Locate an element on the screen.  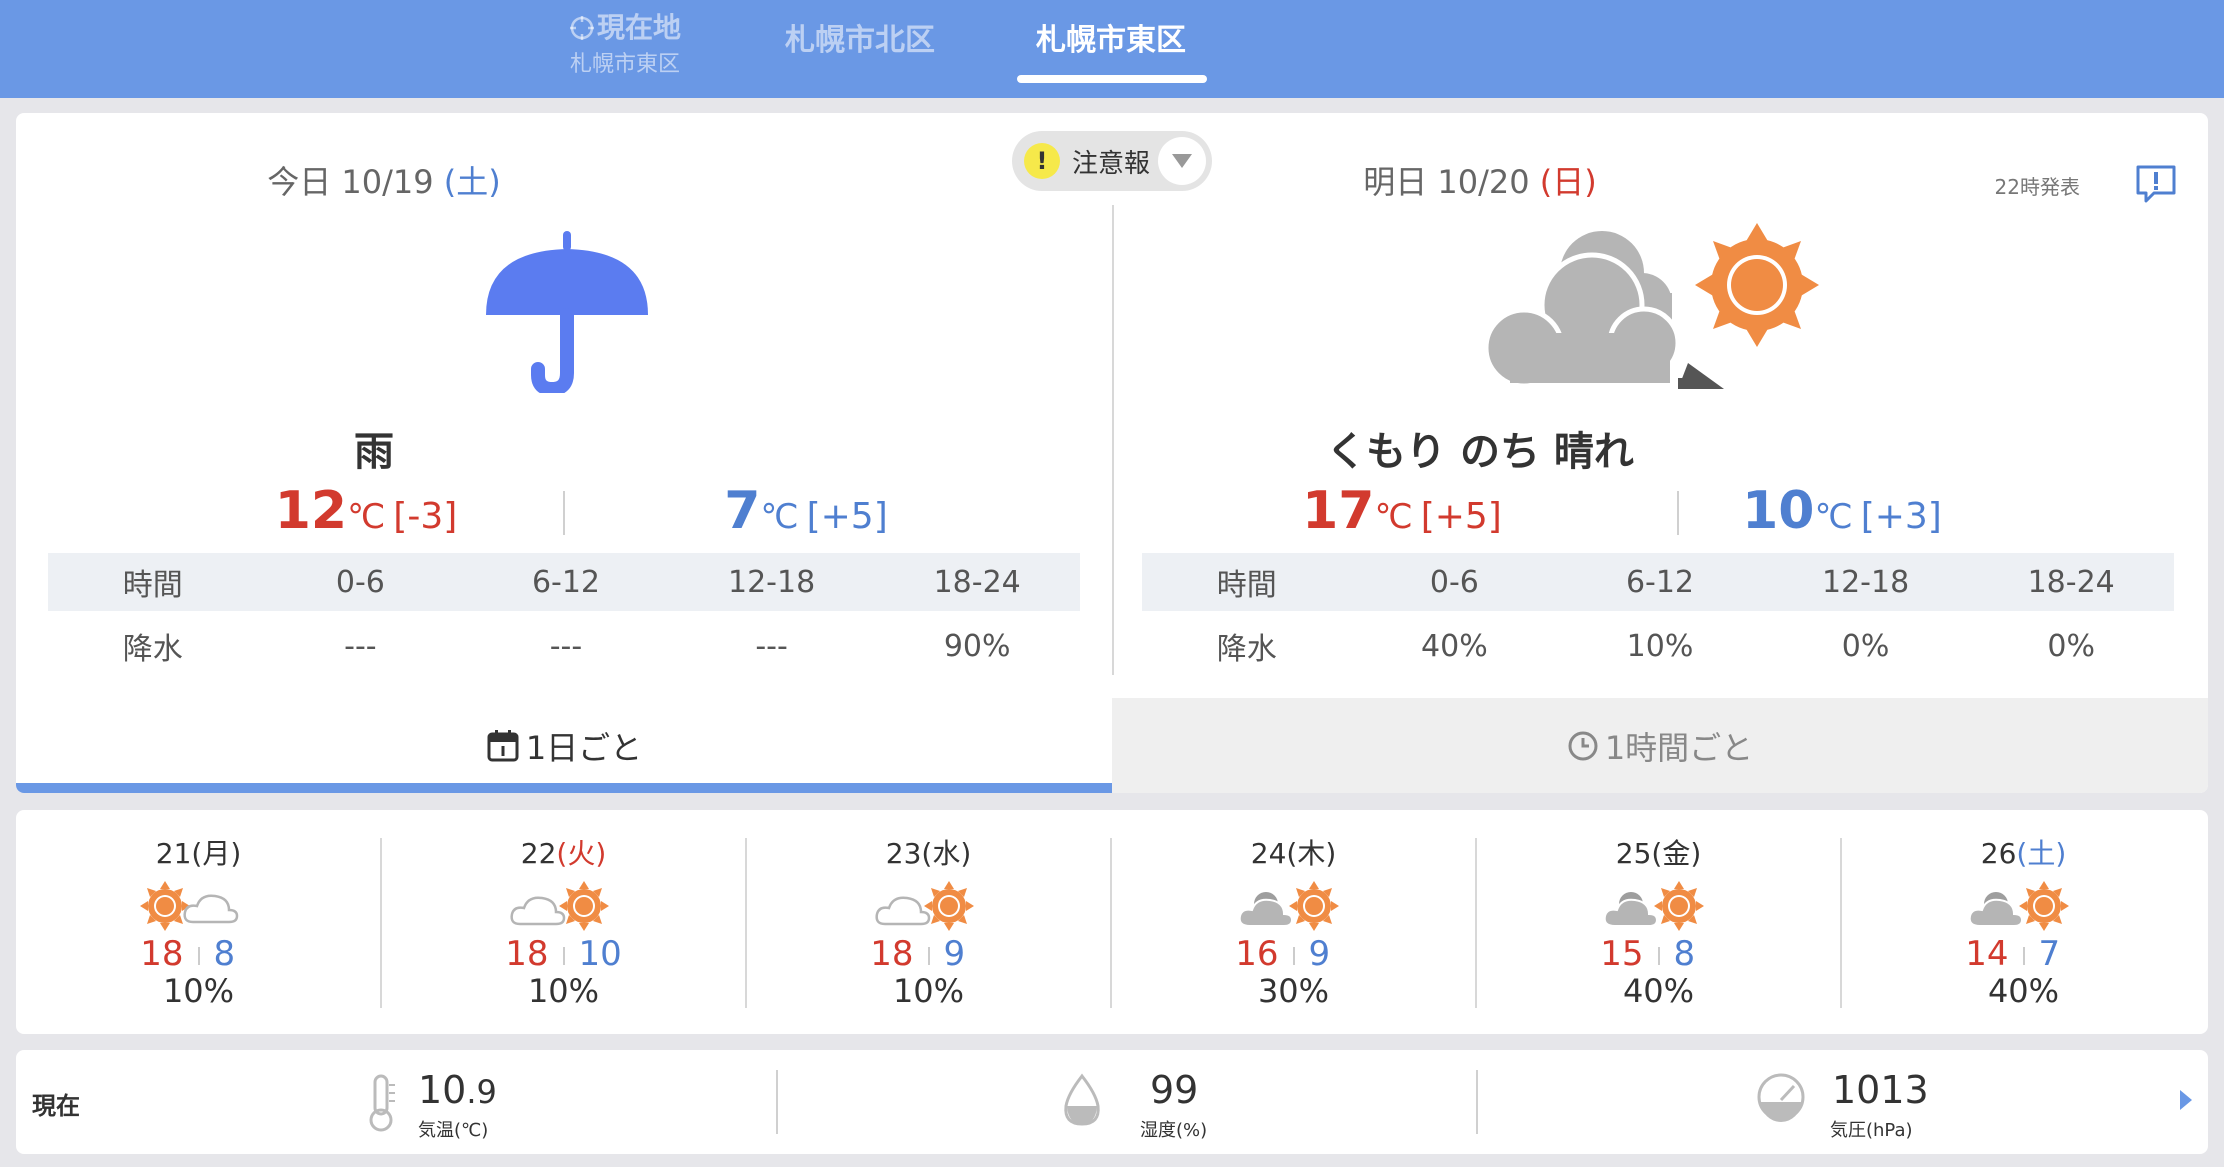
weekly-date: 21(月) is located at coordinates (198, 852).